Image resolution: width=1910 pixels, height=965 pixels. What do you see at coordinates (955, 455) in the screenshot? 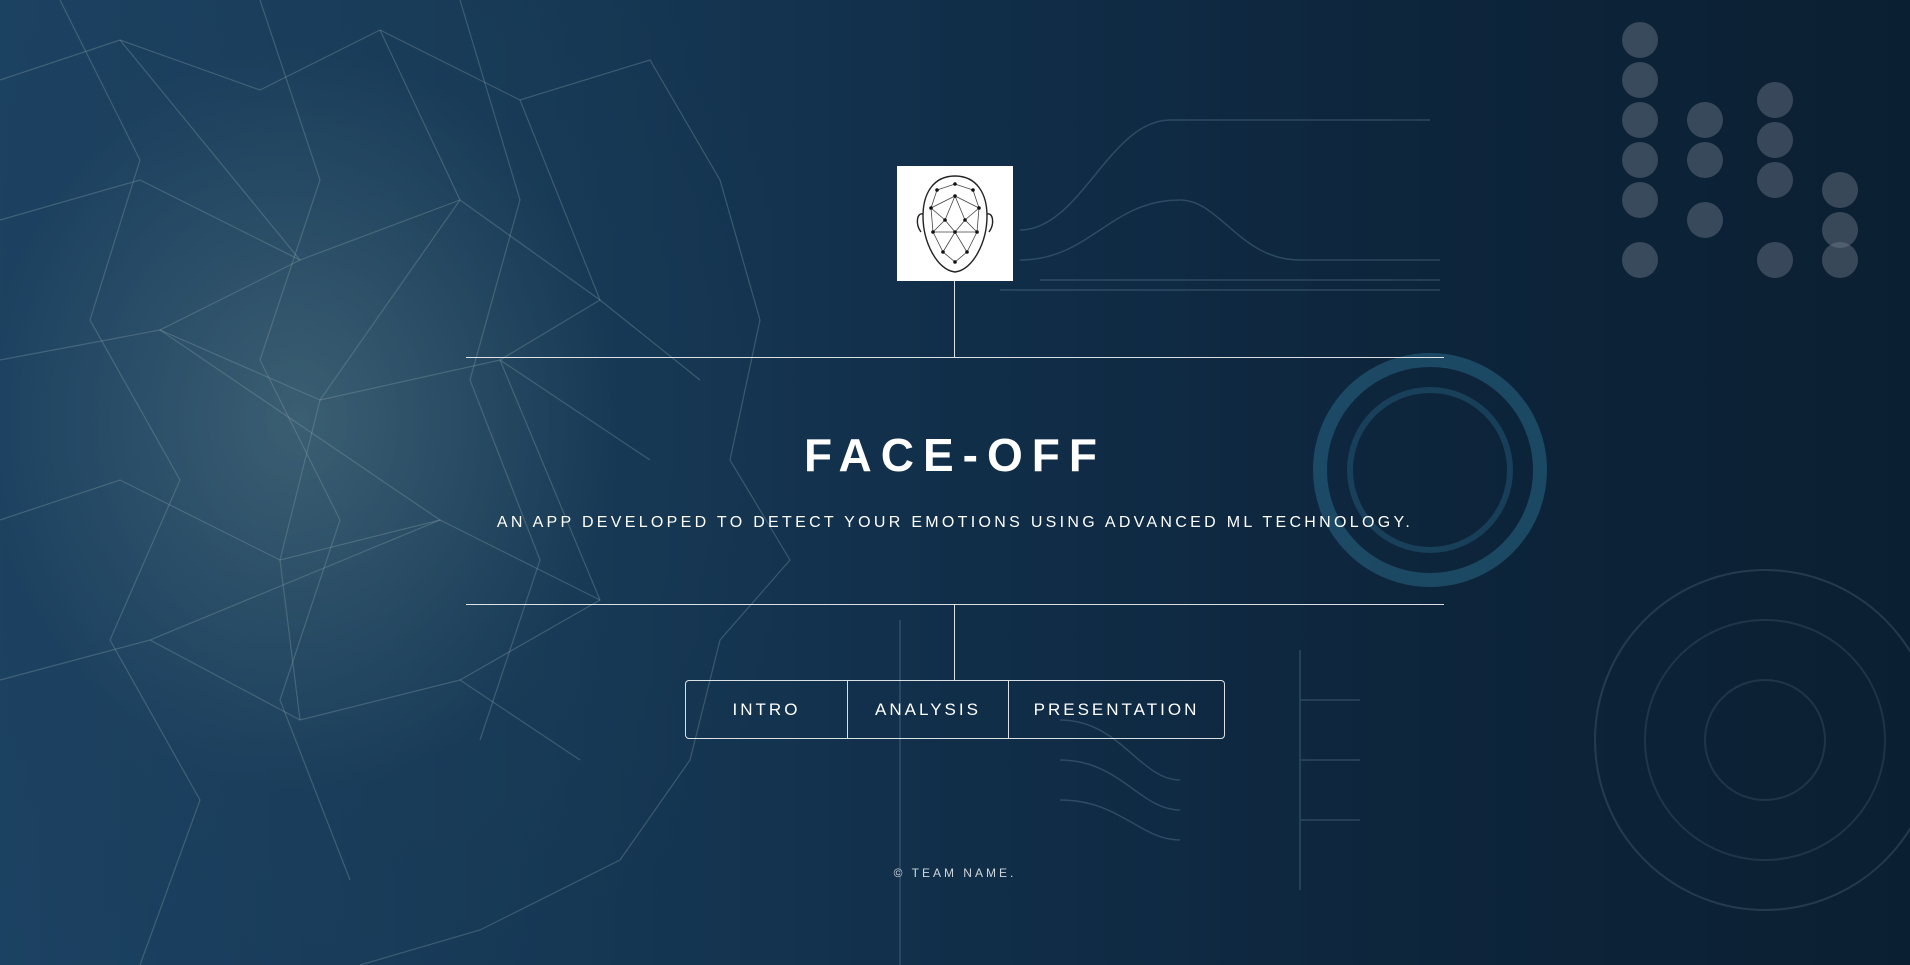
I see `page-title: FACE-OFF` at bounding box center [955, 455].